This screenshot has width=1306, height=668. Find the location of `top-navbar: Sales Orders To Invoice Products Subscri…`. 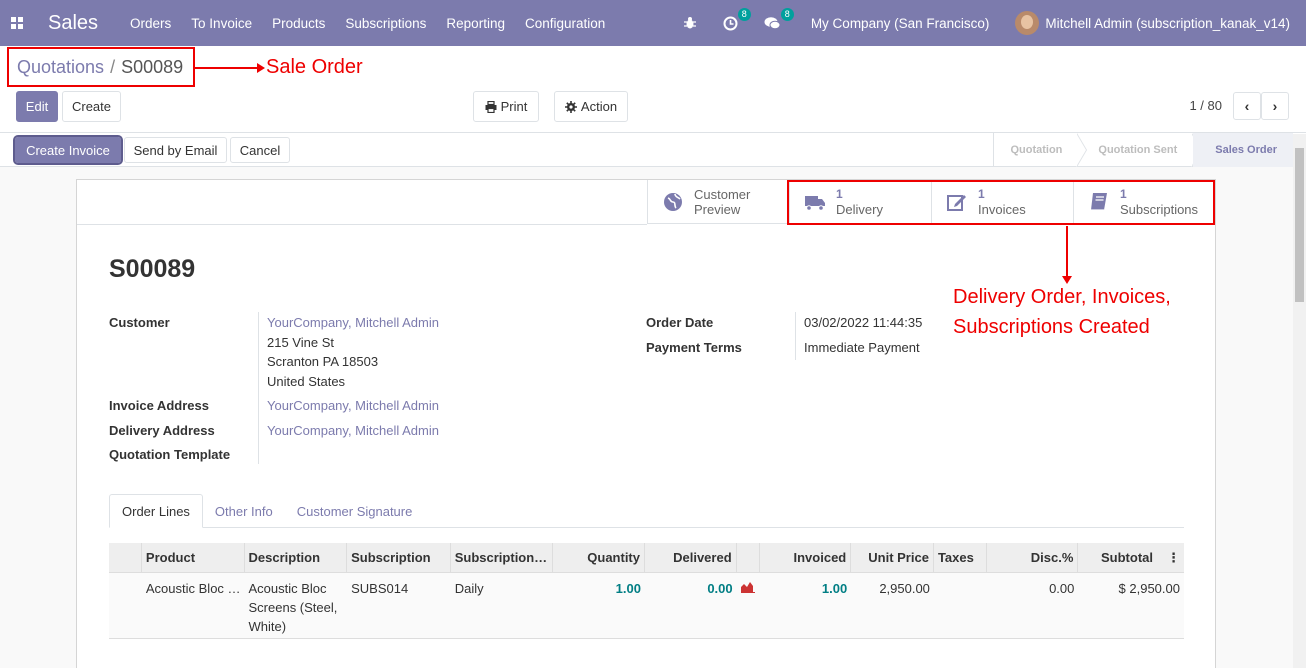

top-navbar: Sales Orders To Invoice Products Subscri… is located at coordinates (653, 23).